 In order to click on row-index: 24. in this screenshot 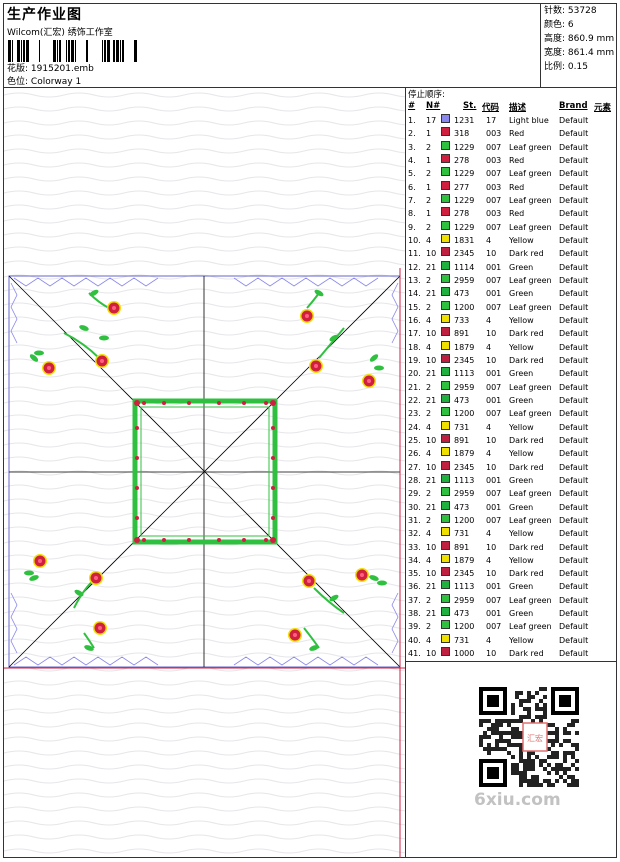, I will do `click(414, 427)`.